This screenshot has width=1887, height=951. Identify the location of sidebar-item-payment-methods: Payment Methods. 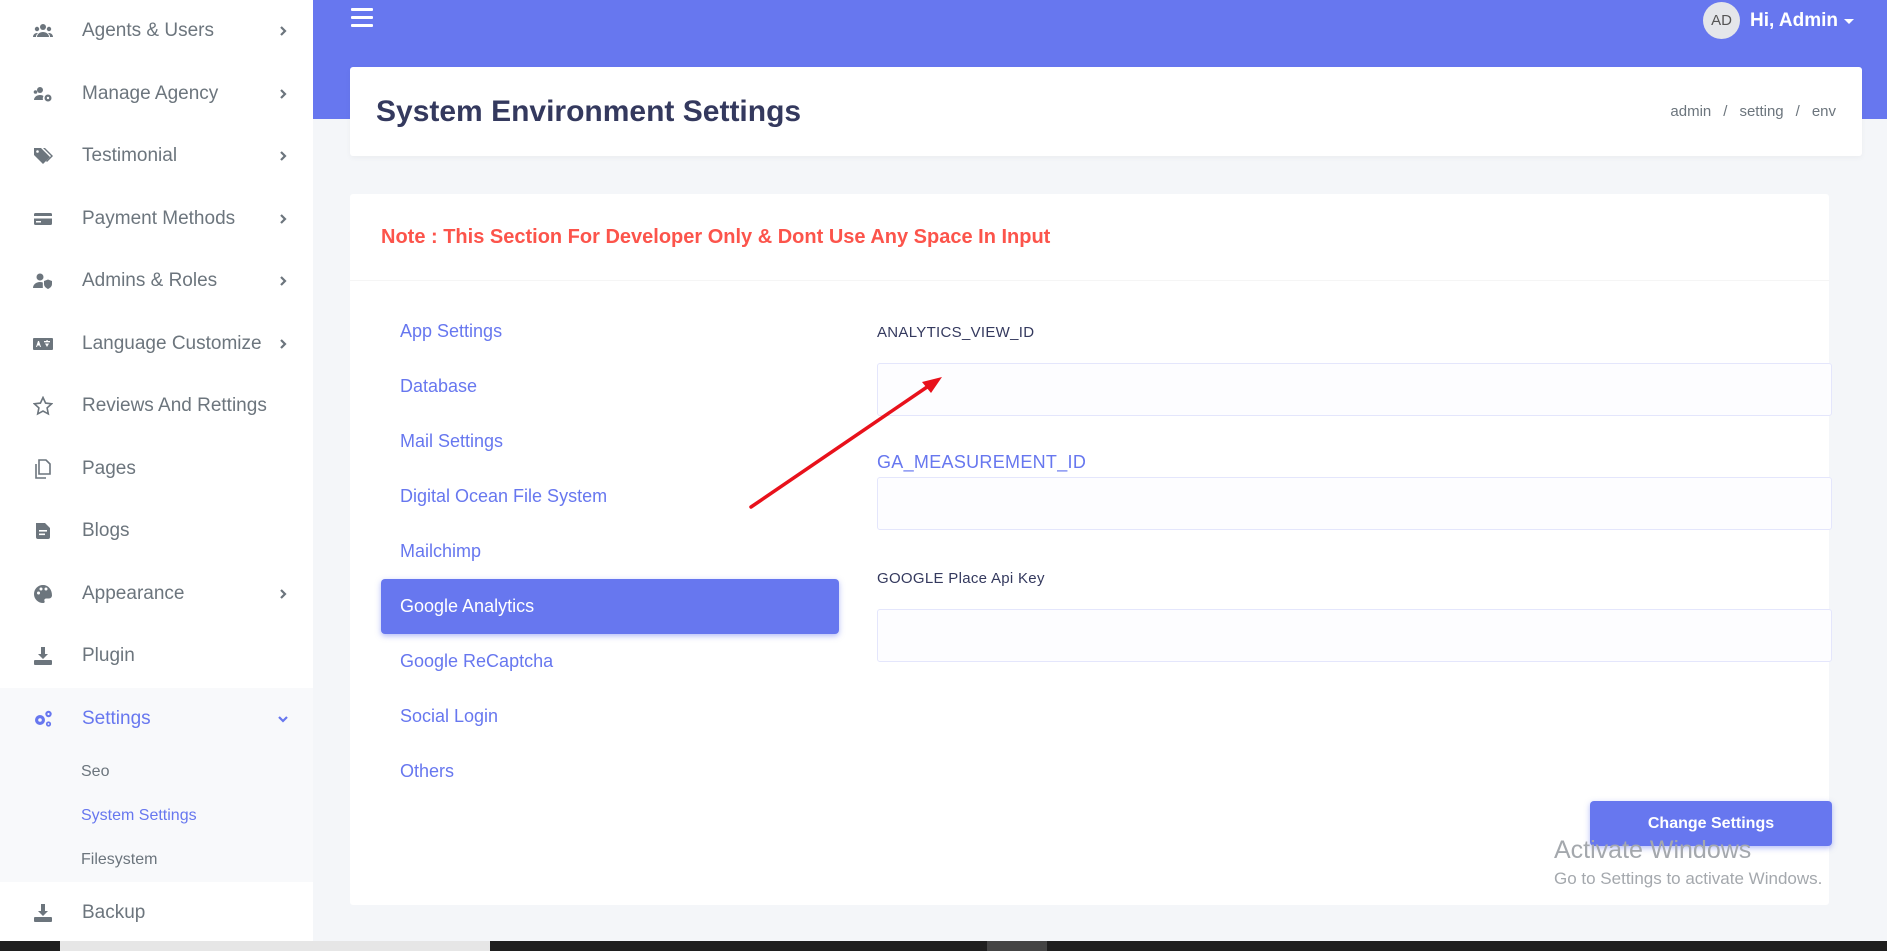
(156, 219).